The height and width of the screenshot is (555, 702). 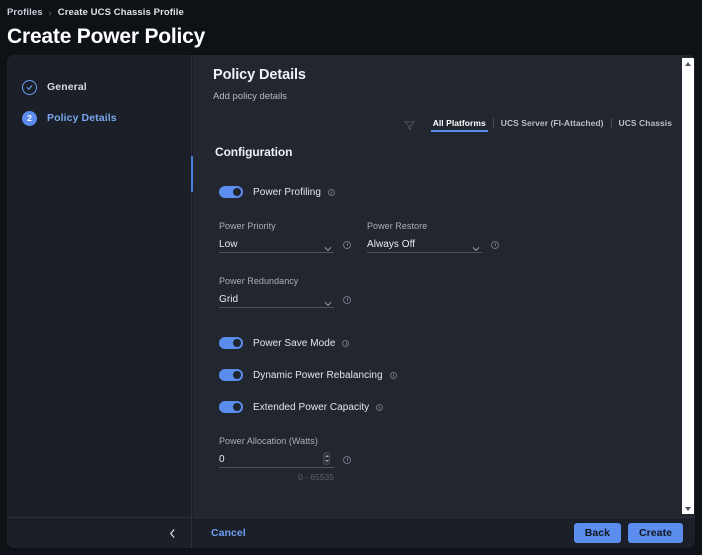 What do you see at coordinates (311, 407) in the screenshot?
I see `extended-power-capacity-label: Extended Power Capacity` at bounding box center [311, 407].